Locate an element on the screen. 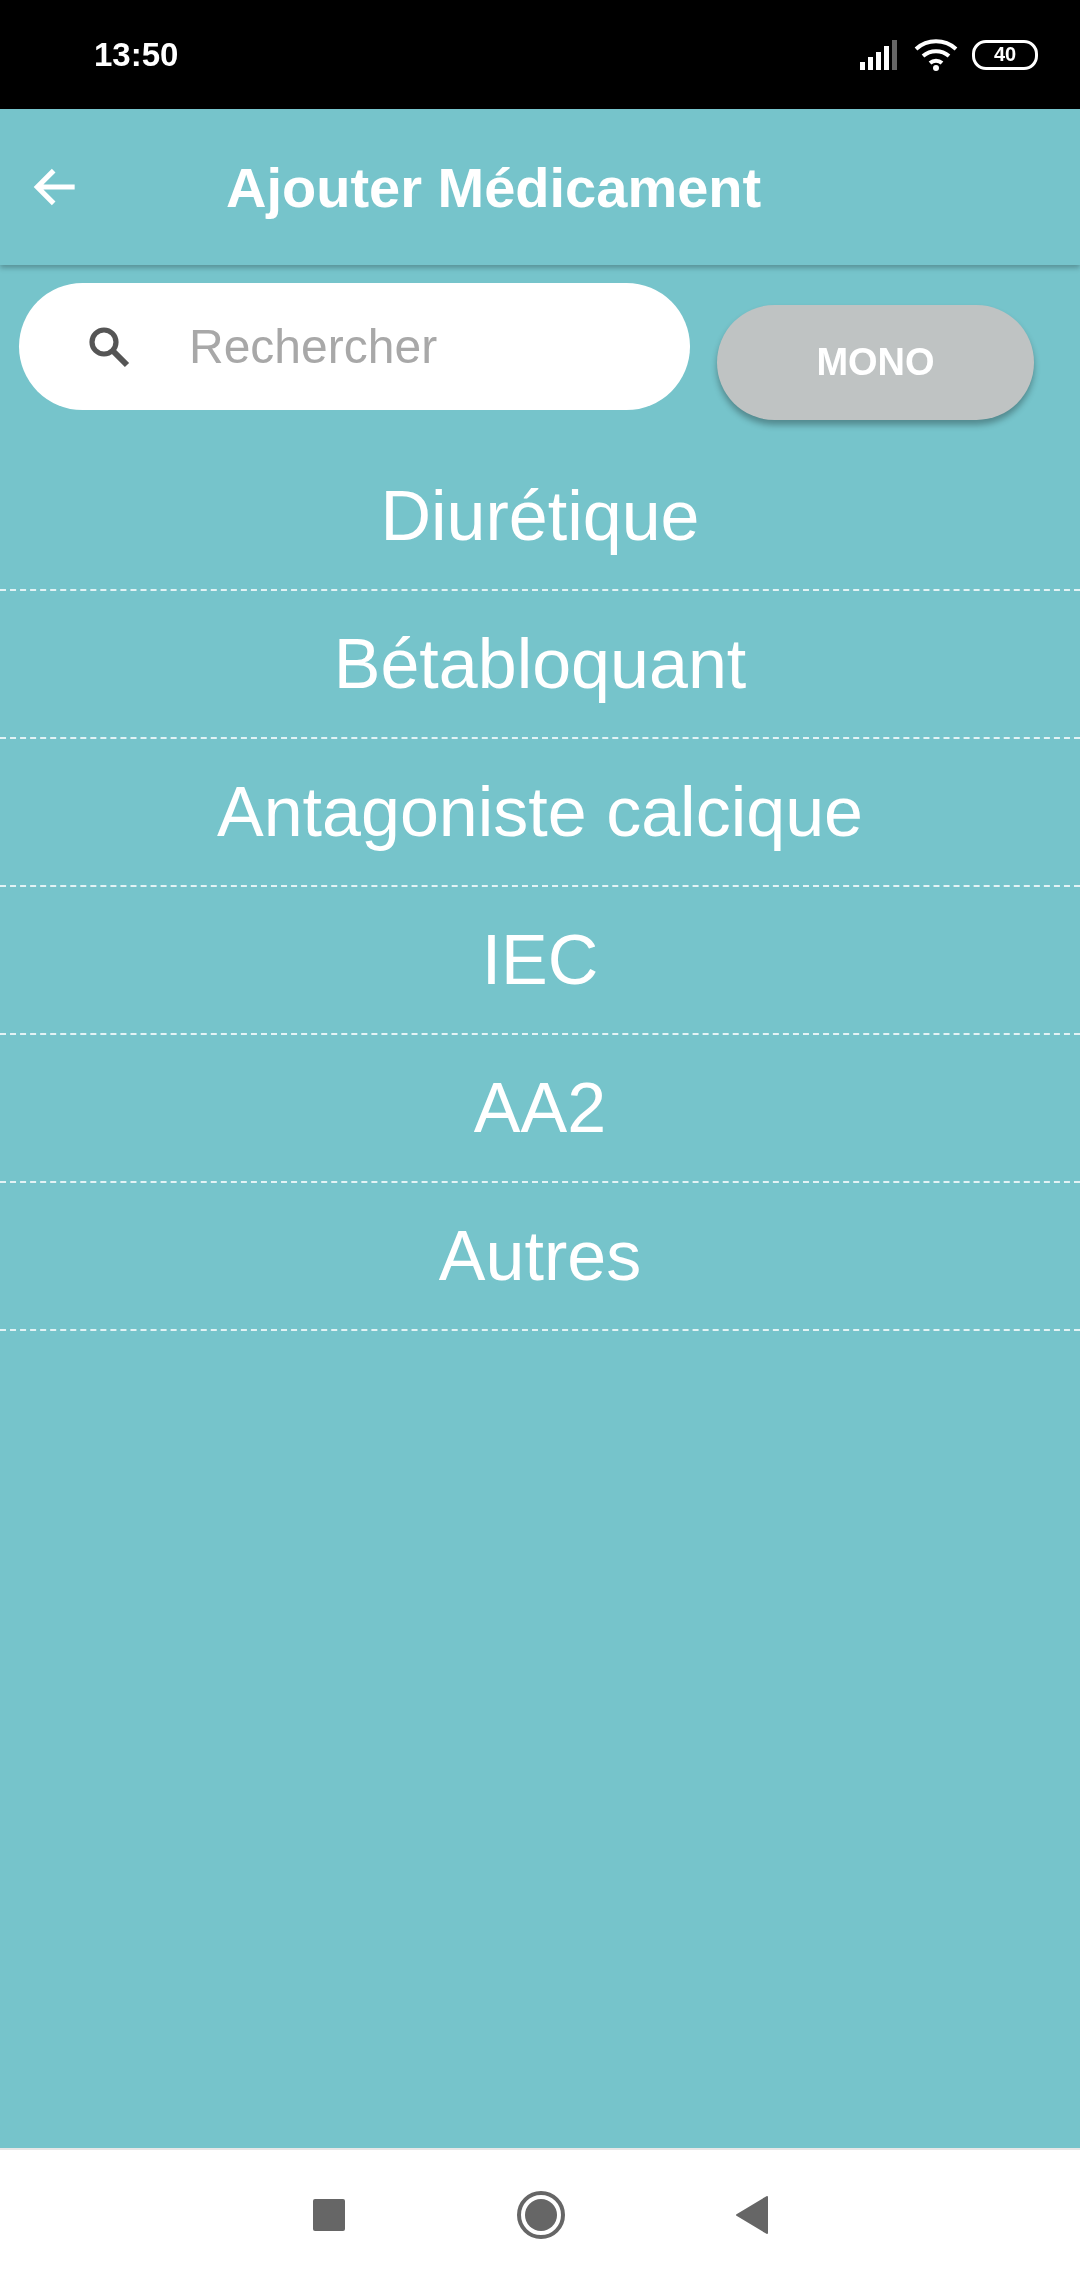 Image resolution: width=1080 pixels, height=2280 pixels. wifi-icon is located at coordinates (936, 54).